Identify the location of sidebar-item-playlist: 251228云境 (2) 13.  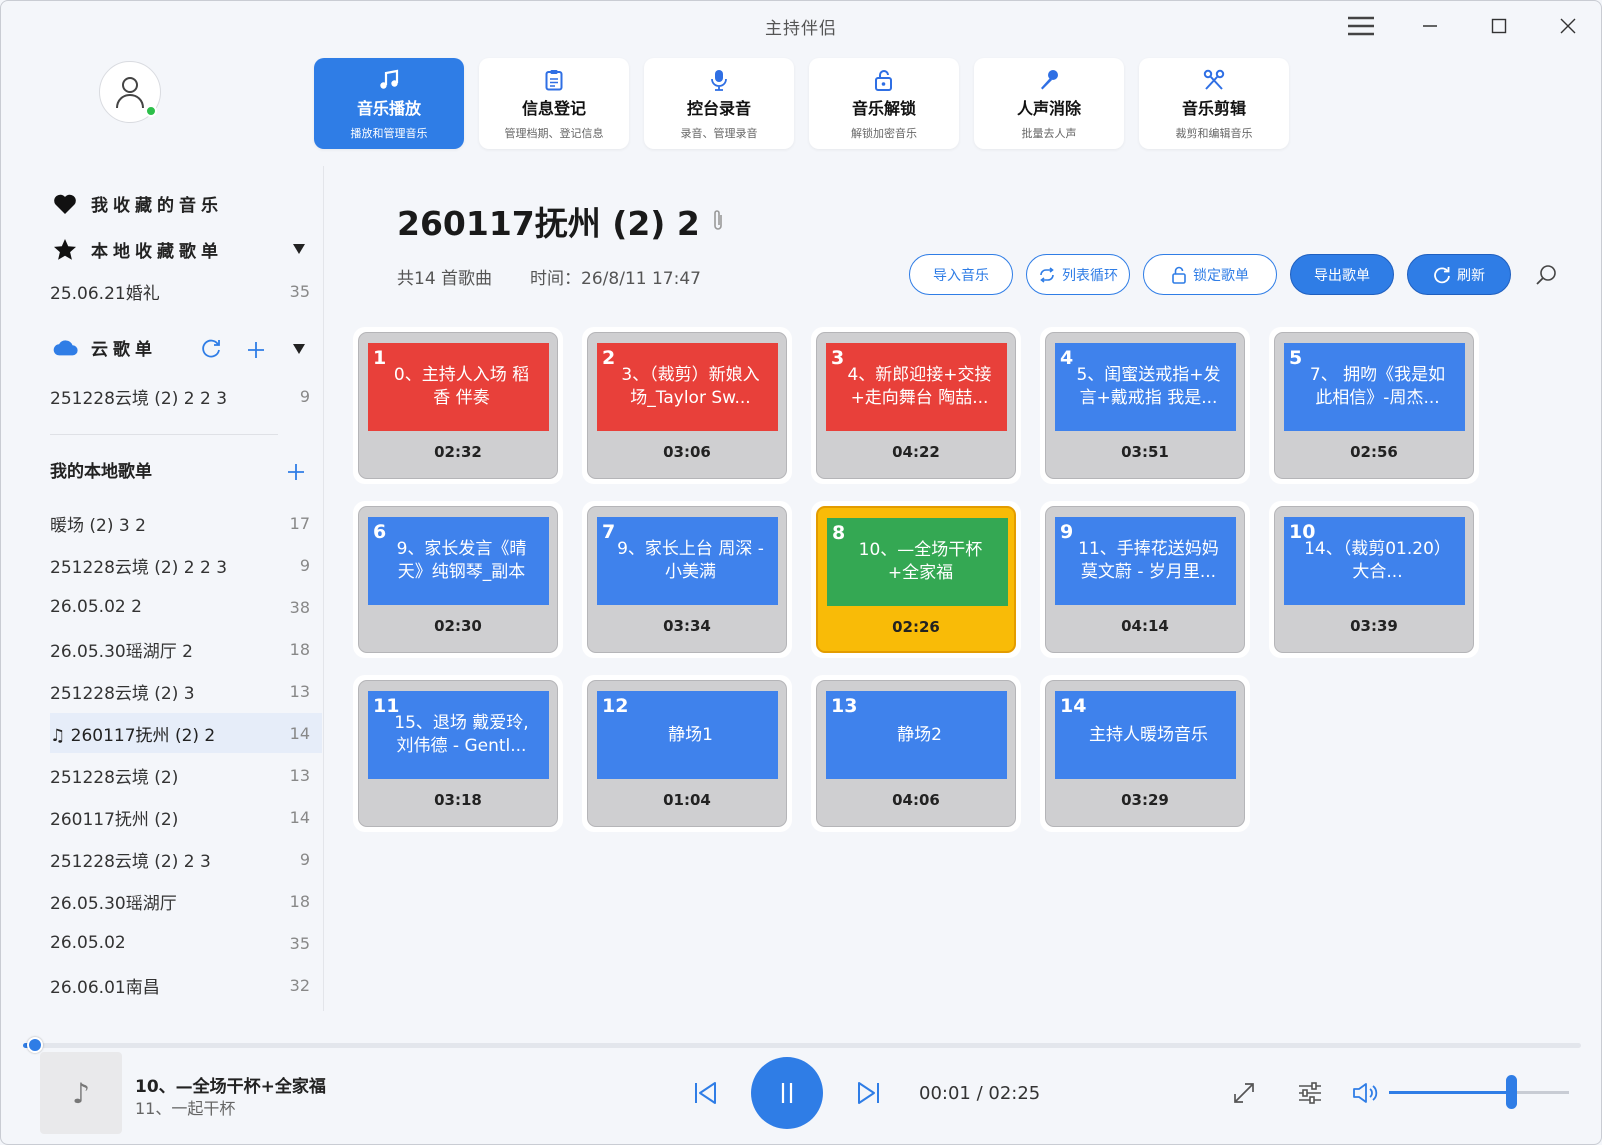
(180, 775).